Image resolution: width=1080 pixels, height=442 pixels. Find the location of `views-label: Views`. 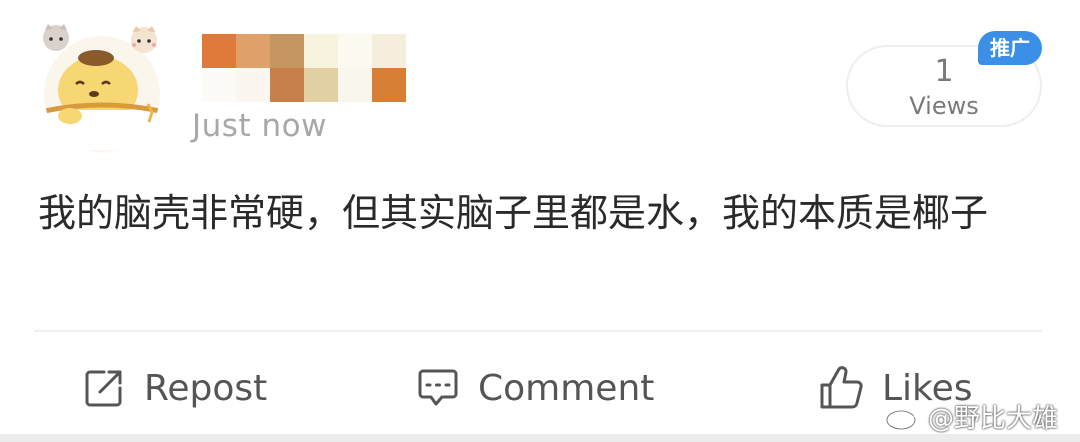

views-label: Views is located at coordinates (944, 106).